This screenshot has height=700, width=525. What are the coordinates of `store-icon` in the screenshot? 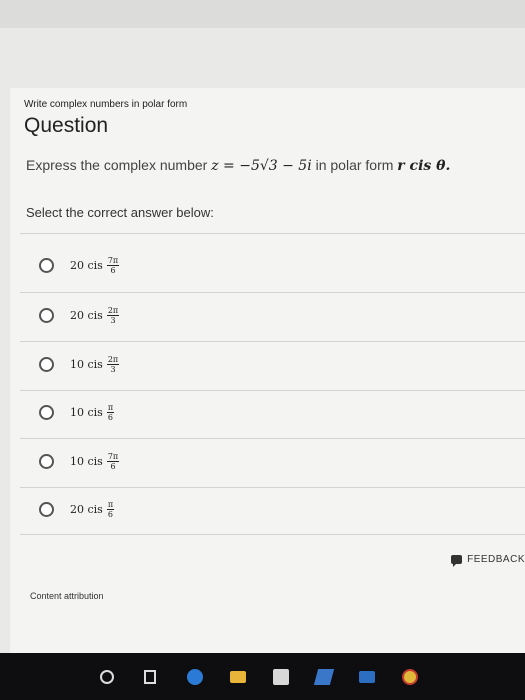 It's located at (281, 677).